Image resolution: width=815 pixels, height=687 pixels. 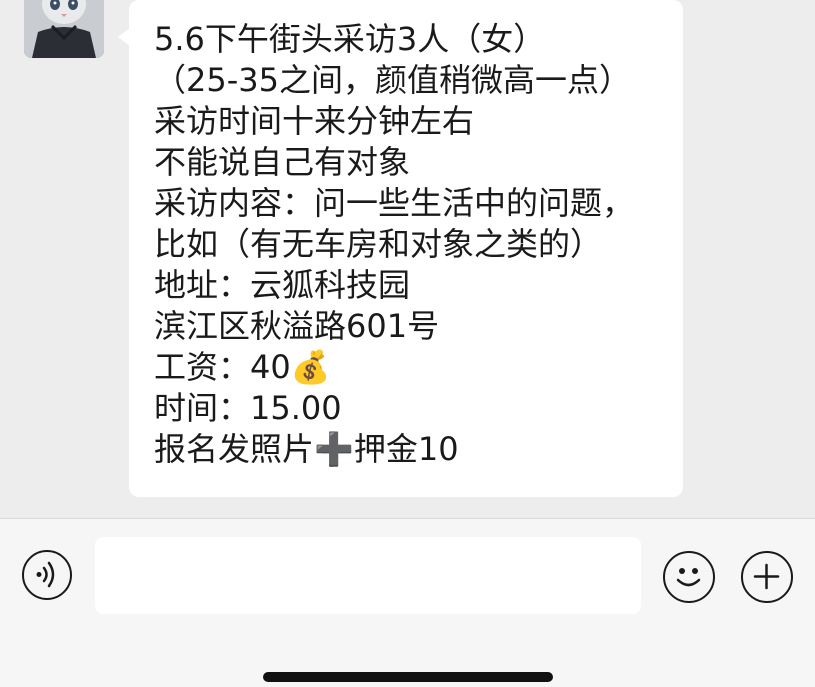 What do you see at coordinates (314, 121) in the screenshot?
I see `message-line: 采访时间十来分钟左右` at bounding box center [314, 121].